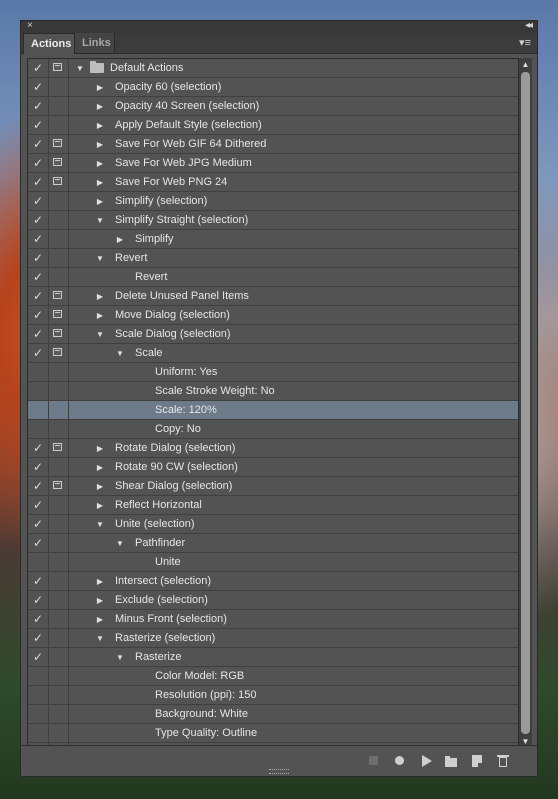  Describe the element at coordinates (273, 220) in the screenshot. I see `action-row: ✓ ▼ Simplify Straight (selection)` at that location.